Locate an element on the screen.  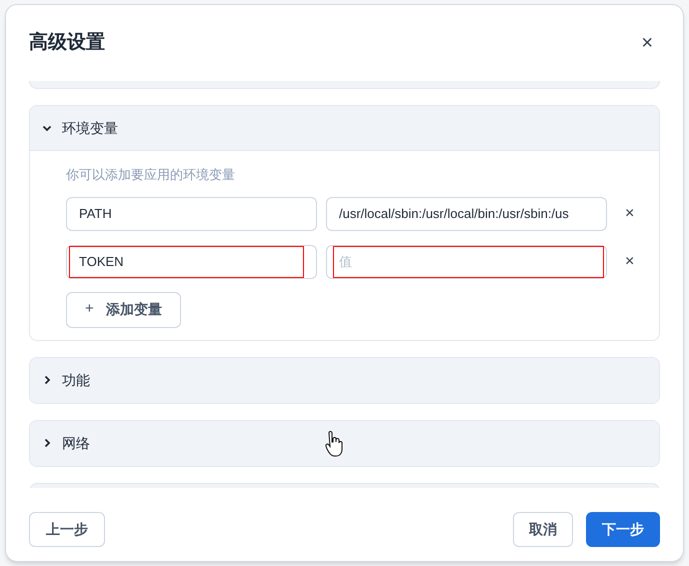
value-field: /usr/local/sbin:/usr/local/bin:/usr/sbin:/us is located at coordinates (466, 213).